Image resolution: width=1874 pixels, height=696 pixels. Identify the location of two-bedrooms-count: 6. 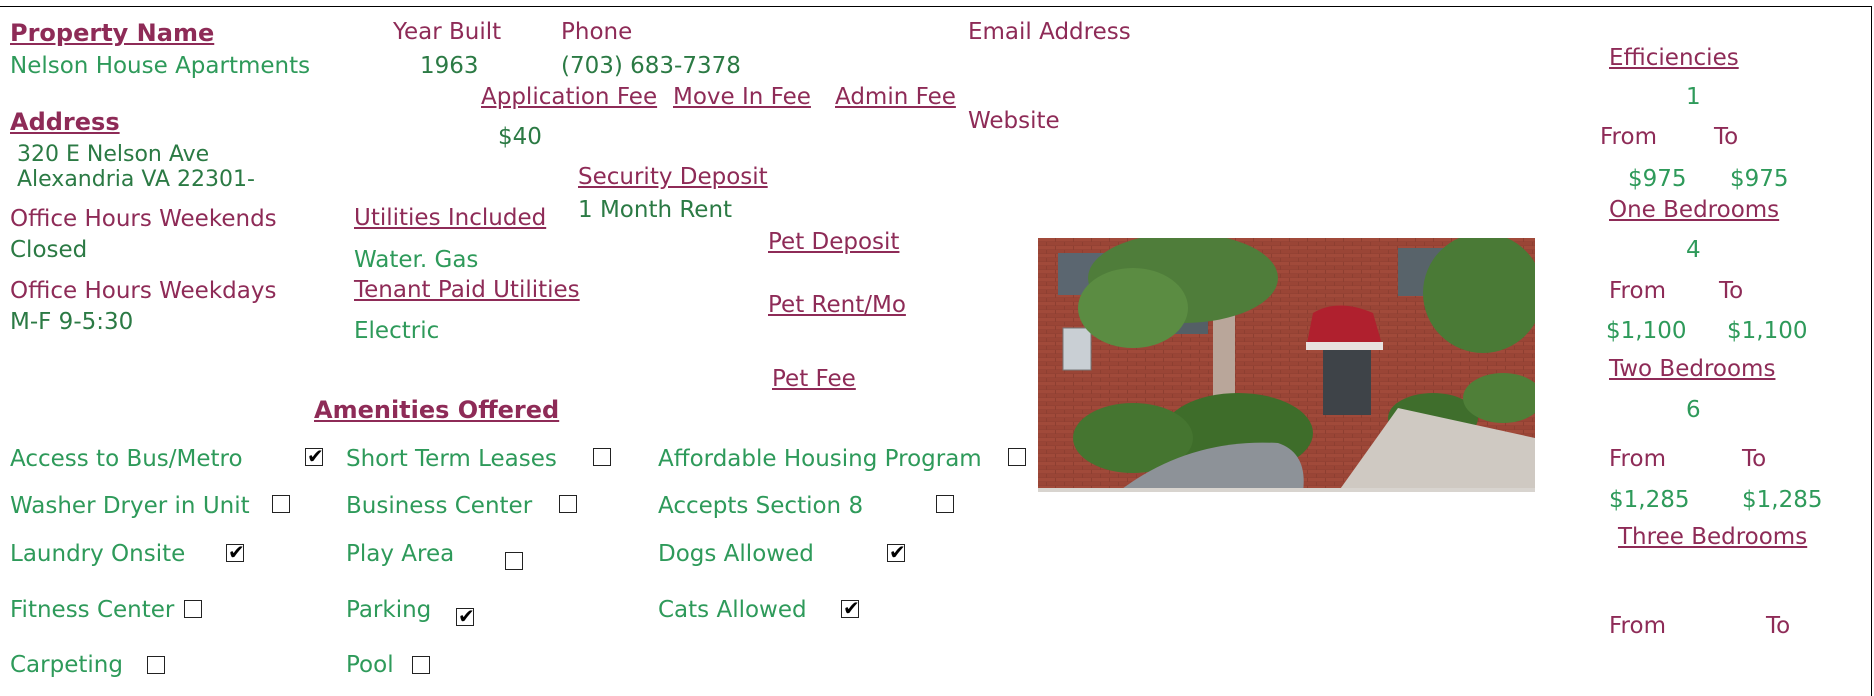
(1693, 410).